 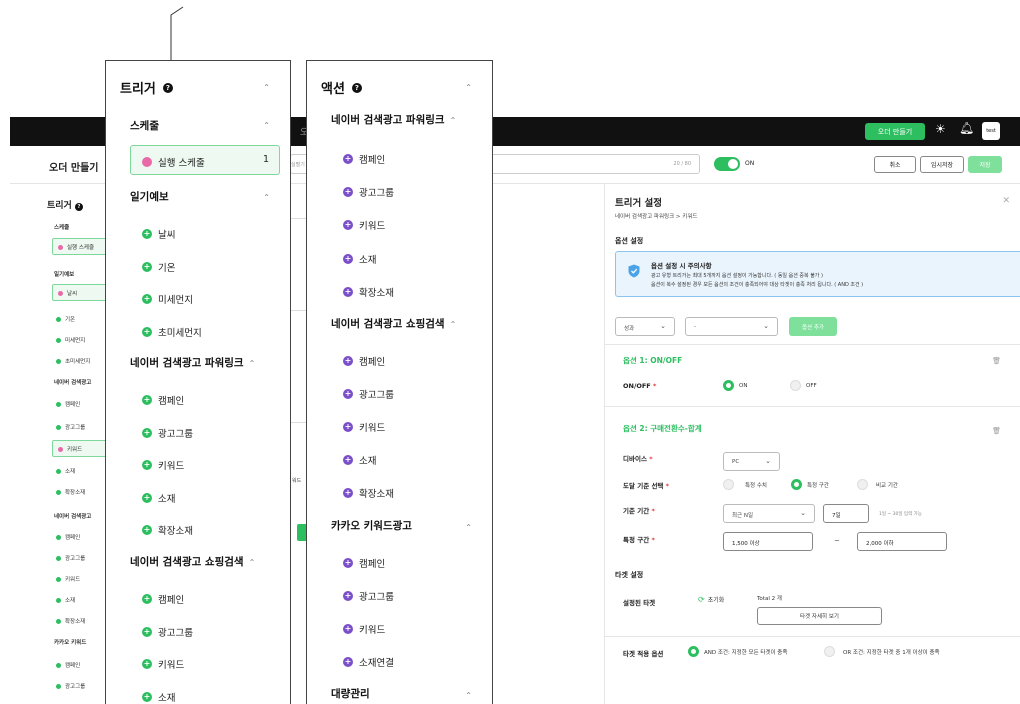 What do you see at coordinates (737, 651) in the screenshot?
I see `radio-and: AND 조건: 지정한 모든 타겟이 충족` at bounding box center [737, 651].